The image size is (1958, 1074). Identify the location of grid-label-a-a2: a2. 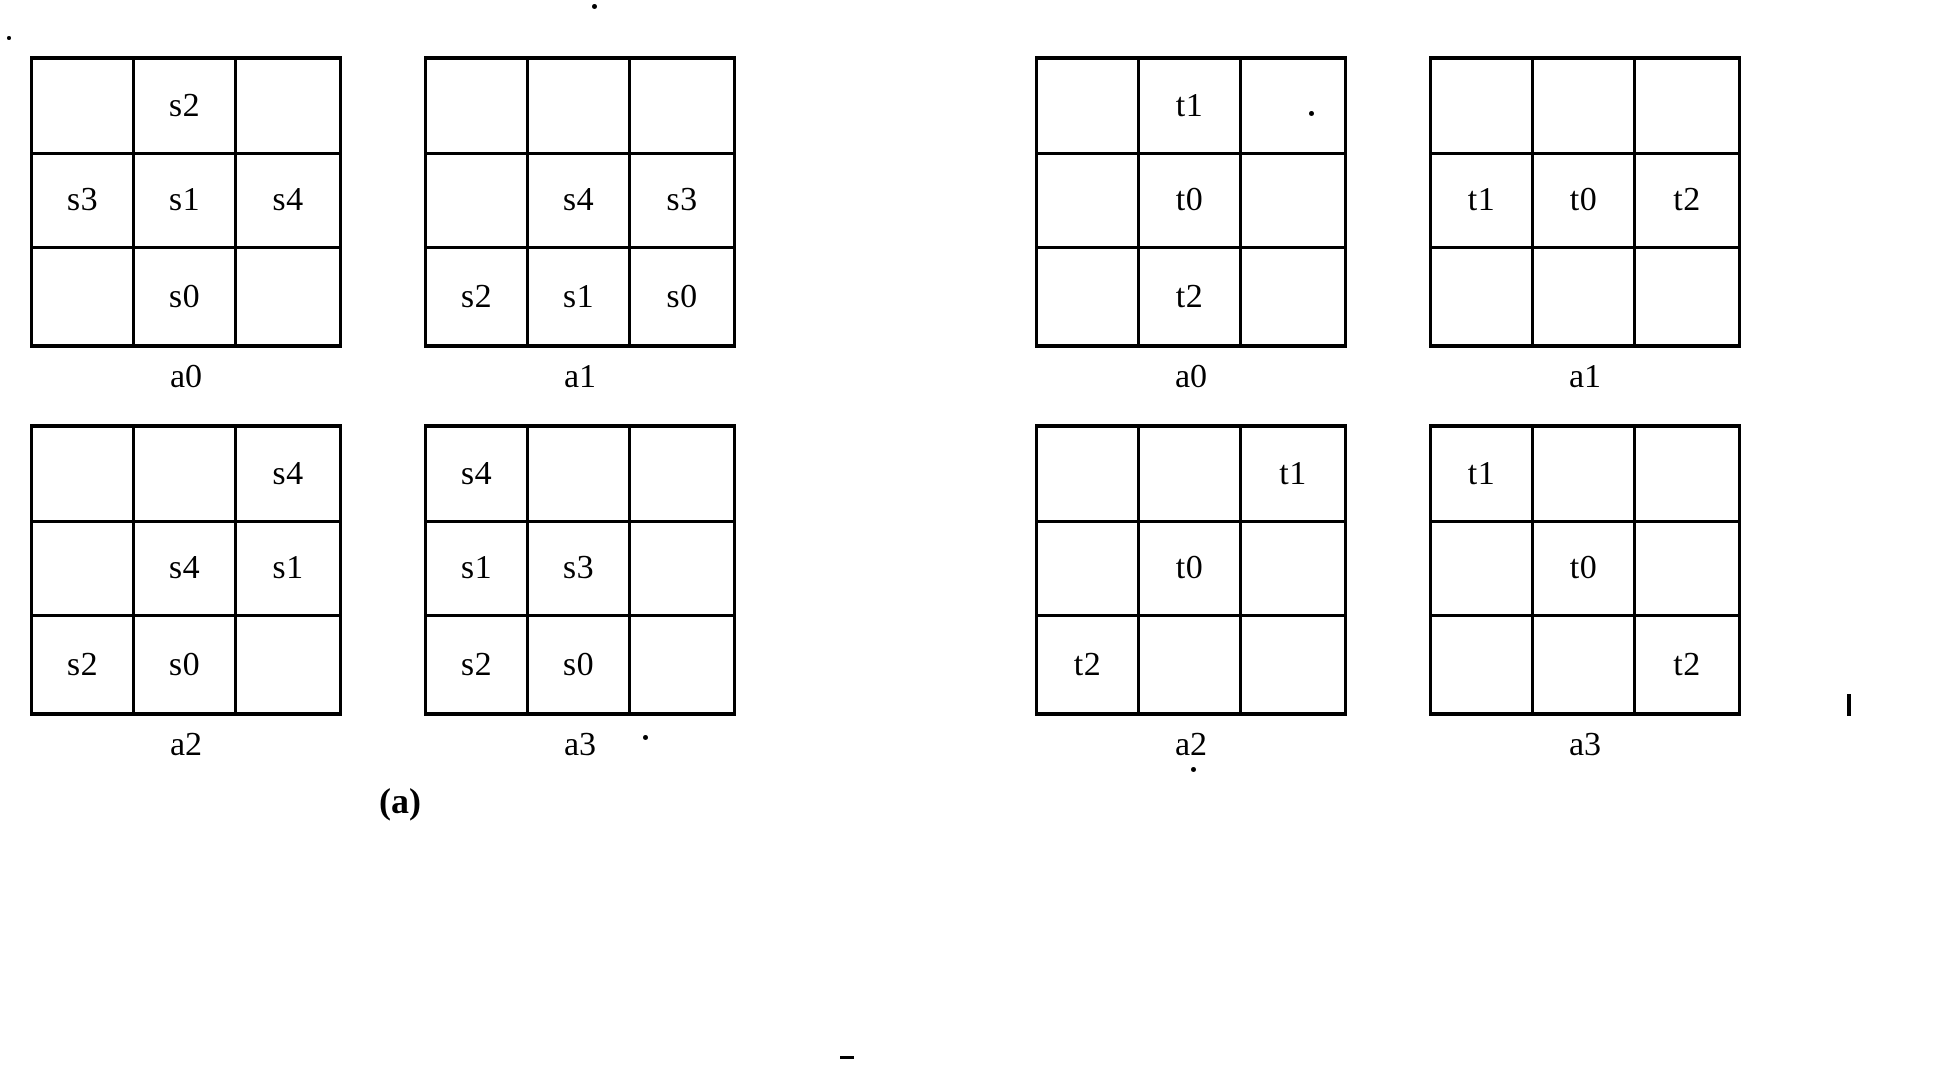
(186, 744).